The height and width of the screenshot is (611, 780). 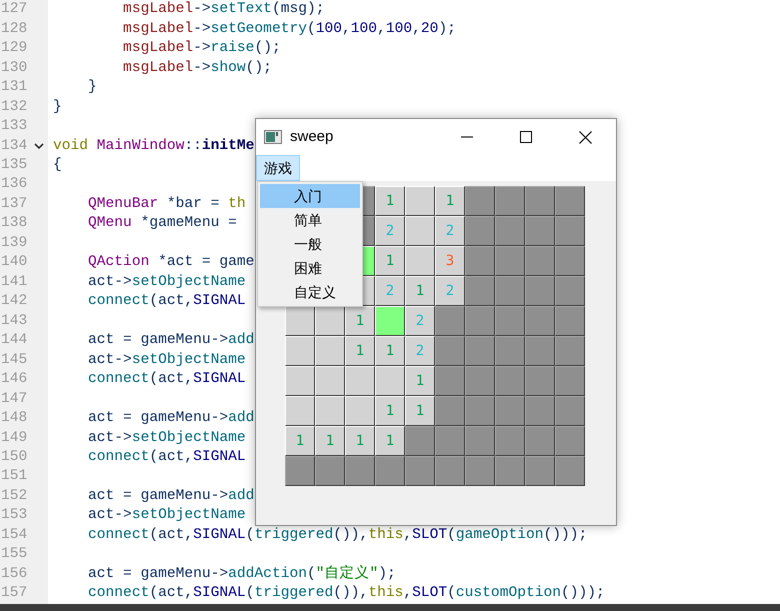 I want to click on chevron-down-icon, so click(x=39, y=146).